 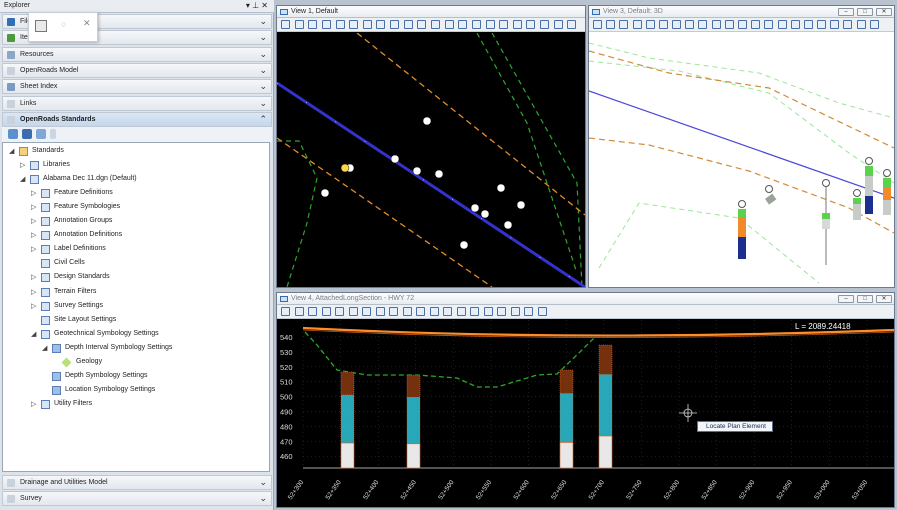 What do you see at coordinates (53, 134) in the screenshot?
I see `more-icon` at bounding box center [53, 134].